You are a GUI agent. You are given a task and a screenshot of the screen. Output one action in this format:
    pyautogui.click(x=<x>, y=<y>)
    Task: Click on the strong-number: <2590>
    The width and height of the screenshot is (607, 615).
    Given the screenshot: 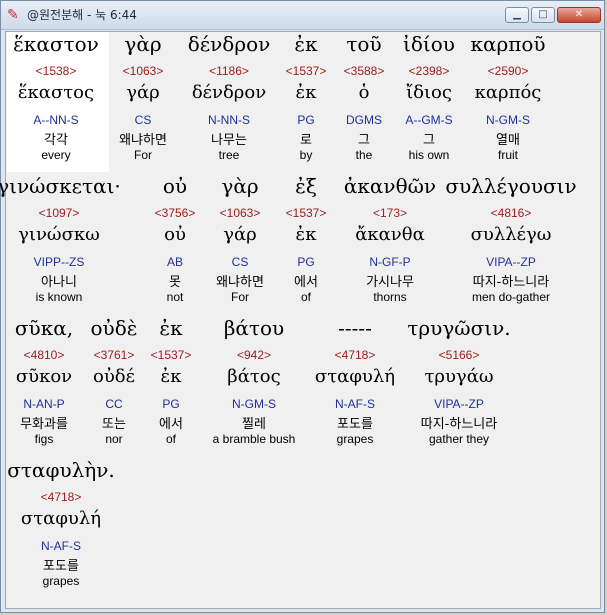 What is the action you would take?
    pyautogui.click(x=508, y=71)
    